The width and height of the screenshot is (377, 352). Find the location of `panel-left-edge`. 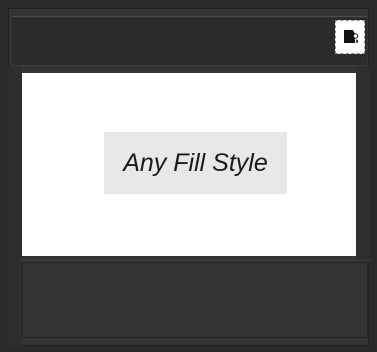

panel-left-edge is located at coordinates (15, 206).